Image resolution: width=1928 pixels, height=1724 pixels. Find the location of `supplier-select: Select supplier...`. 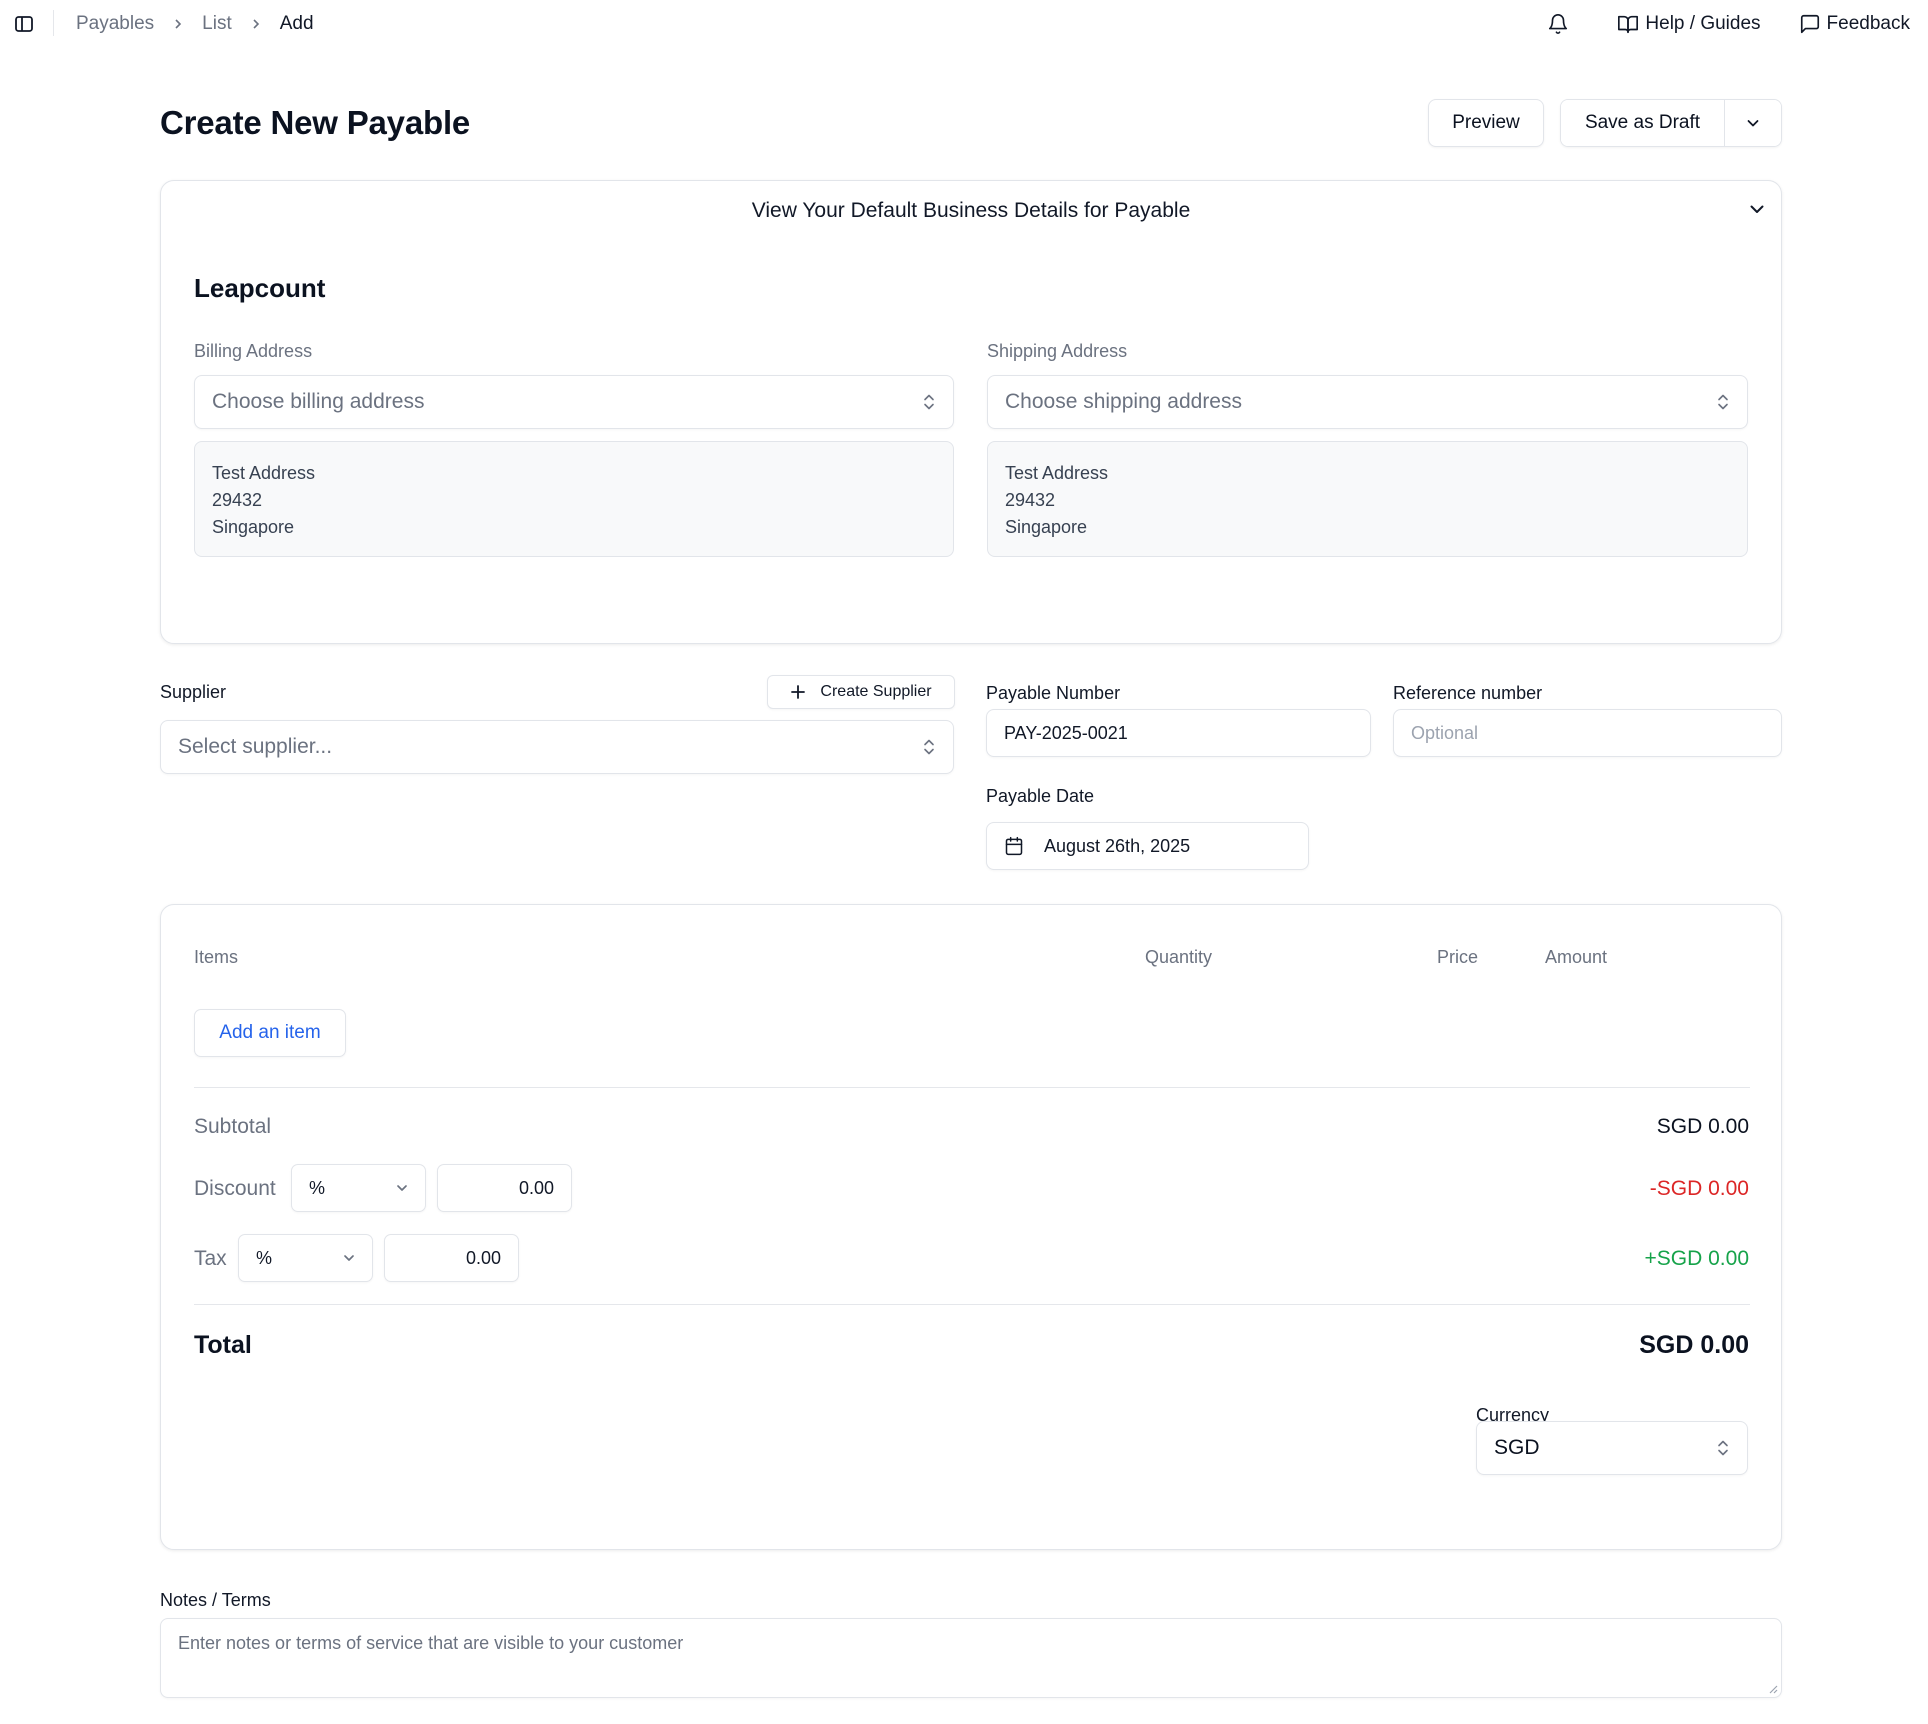

supplier-select: Select supplier... is located at coordinates (557, 747).